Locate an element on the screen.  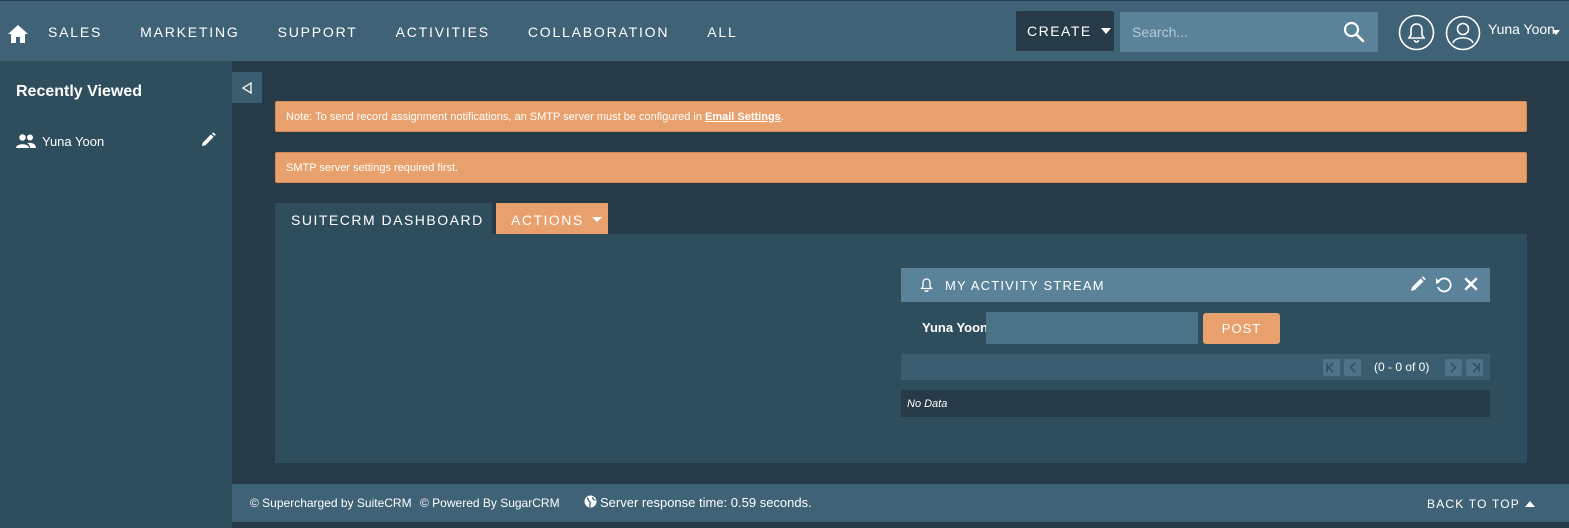
nav-collaboration: COLLABORATION is located at coordinates (598, 32).